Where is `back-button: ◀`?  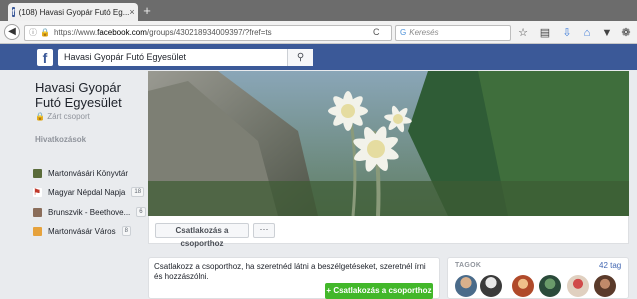
back-button: ◀ is located at coordinates (12, 32).